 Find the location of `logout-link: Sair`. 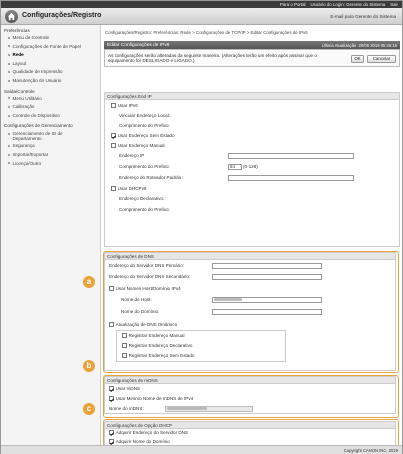

logout-link: Sair is located at coordinates (394, 4).